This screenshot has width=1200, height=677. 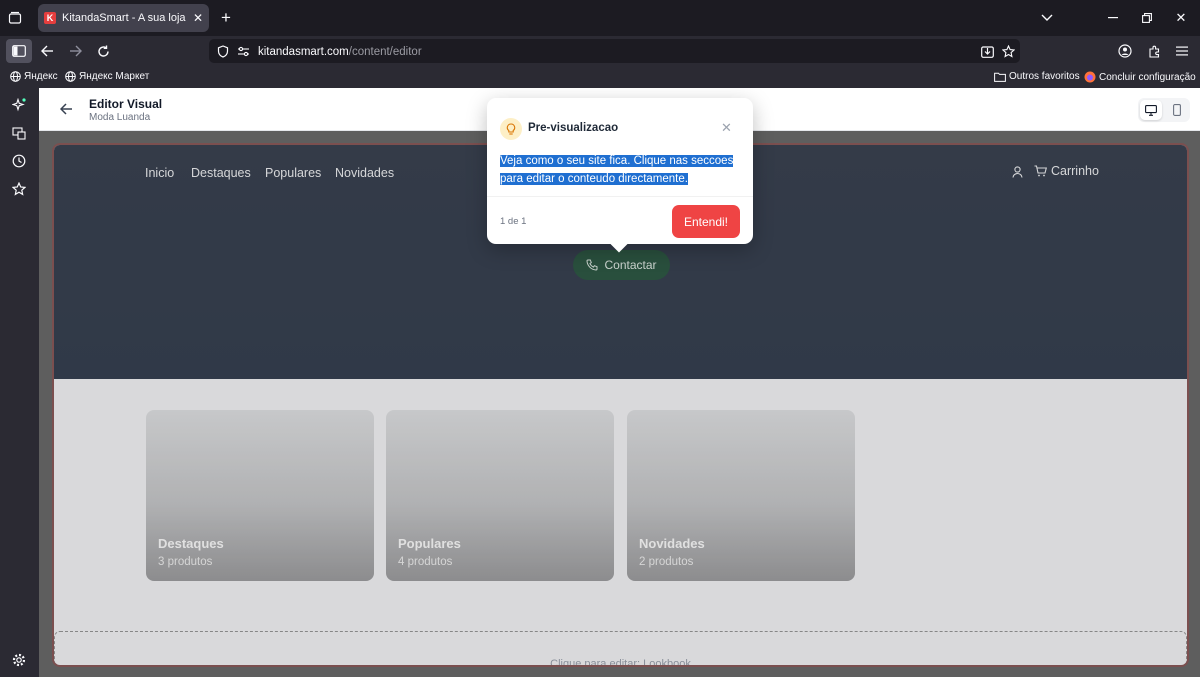 I want to click on extensions-icon, so click(x=1154, y=51).